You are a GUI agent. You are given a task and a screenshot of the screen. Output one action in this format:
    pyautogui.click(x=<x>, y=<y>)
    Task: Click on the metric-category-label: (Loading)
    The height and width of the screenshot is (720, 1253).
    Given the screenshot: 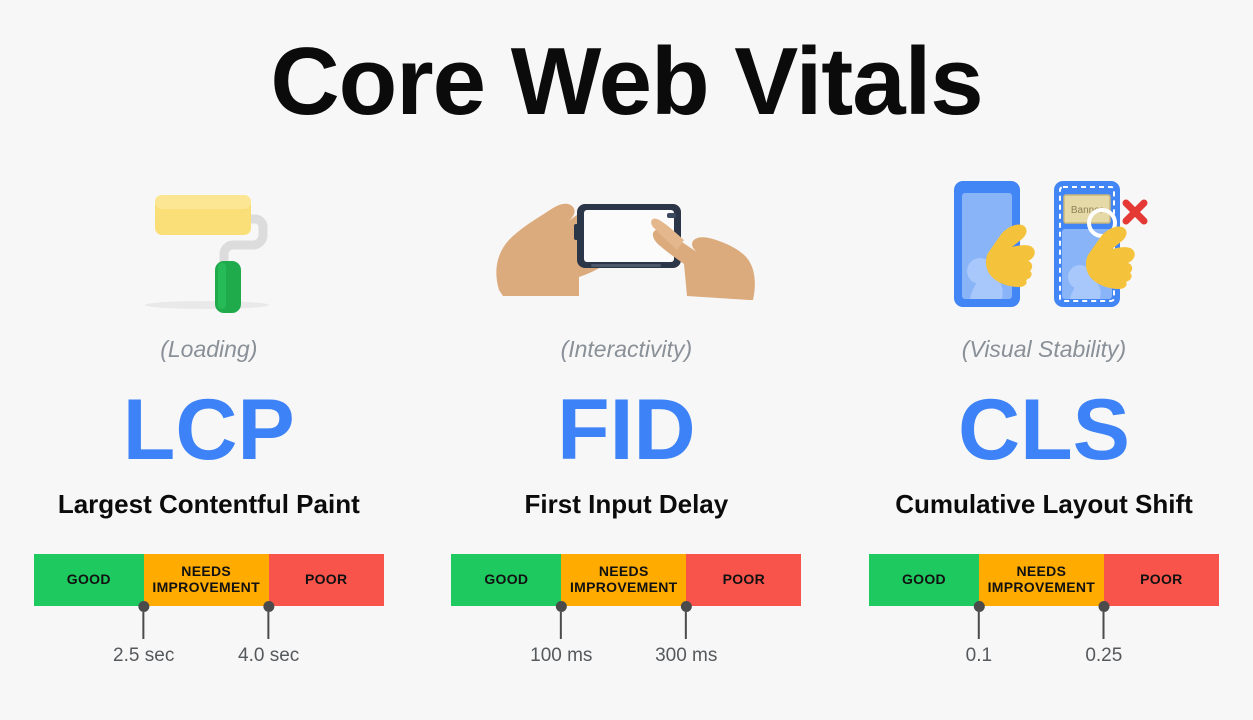 What is the action you would take?
    pyautogui.click(x=209, y=349)
    